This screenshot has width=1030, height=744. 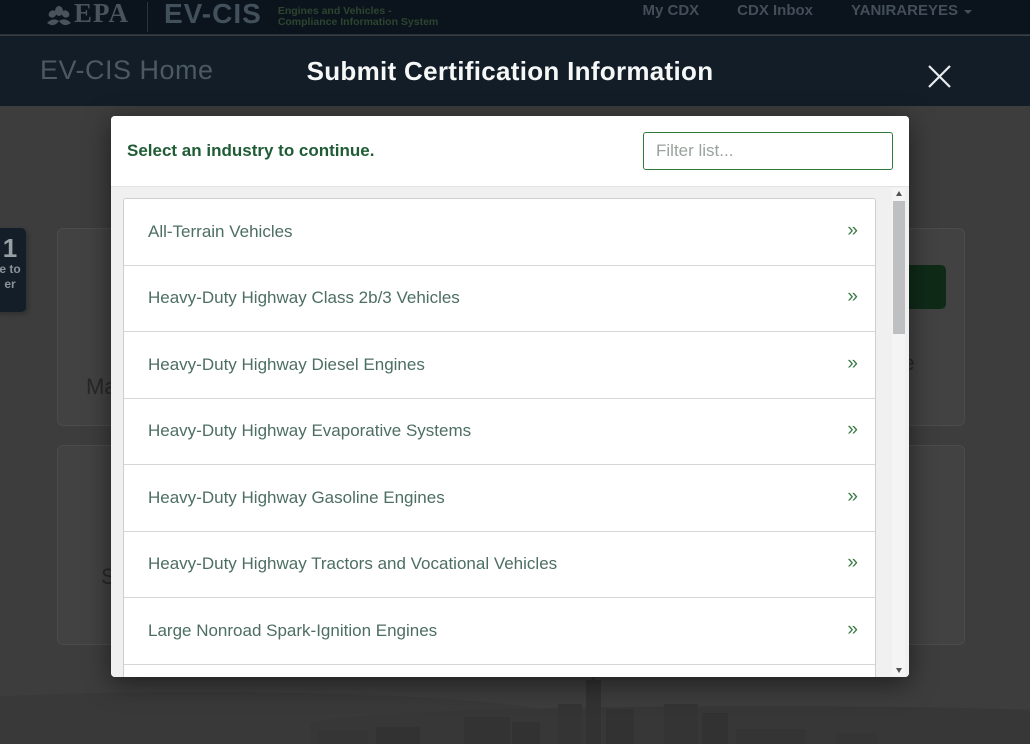 What do you see at coordinates (358, 21) in the screenshot?
I see `subtitle-line2: Compliance Information System` at bounding box center [358, 21].